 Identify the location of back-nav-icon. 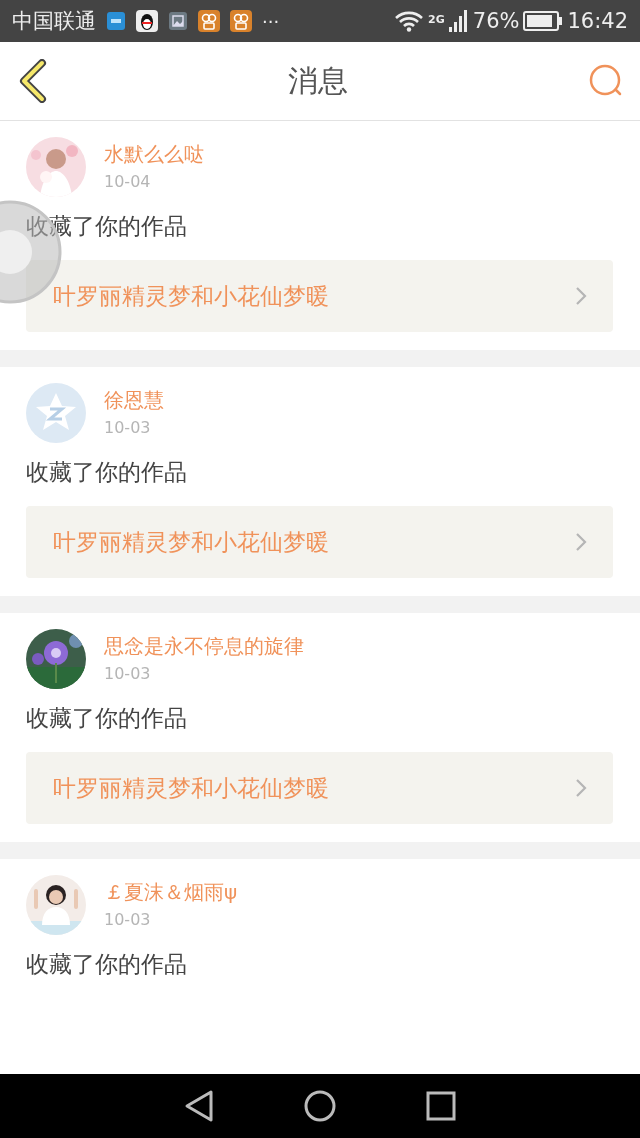
(199, 1106).